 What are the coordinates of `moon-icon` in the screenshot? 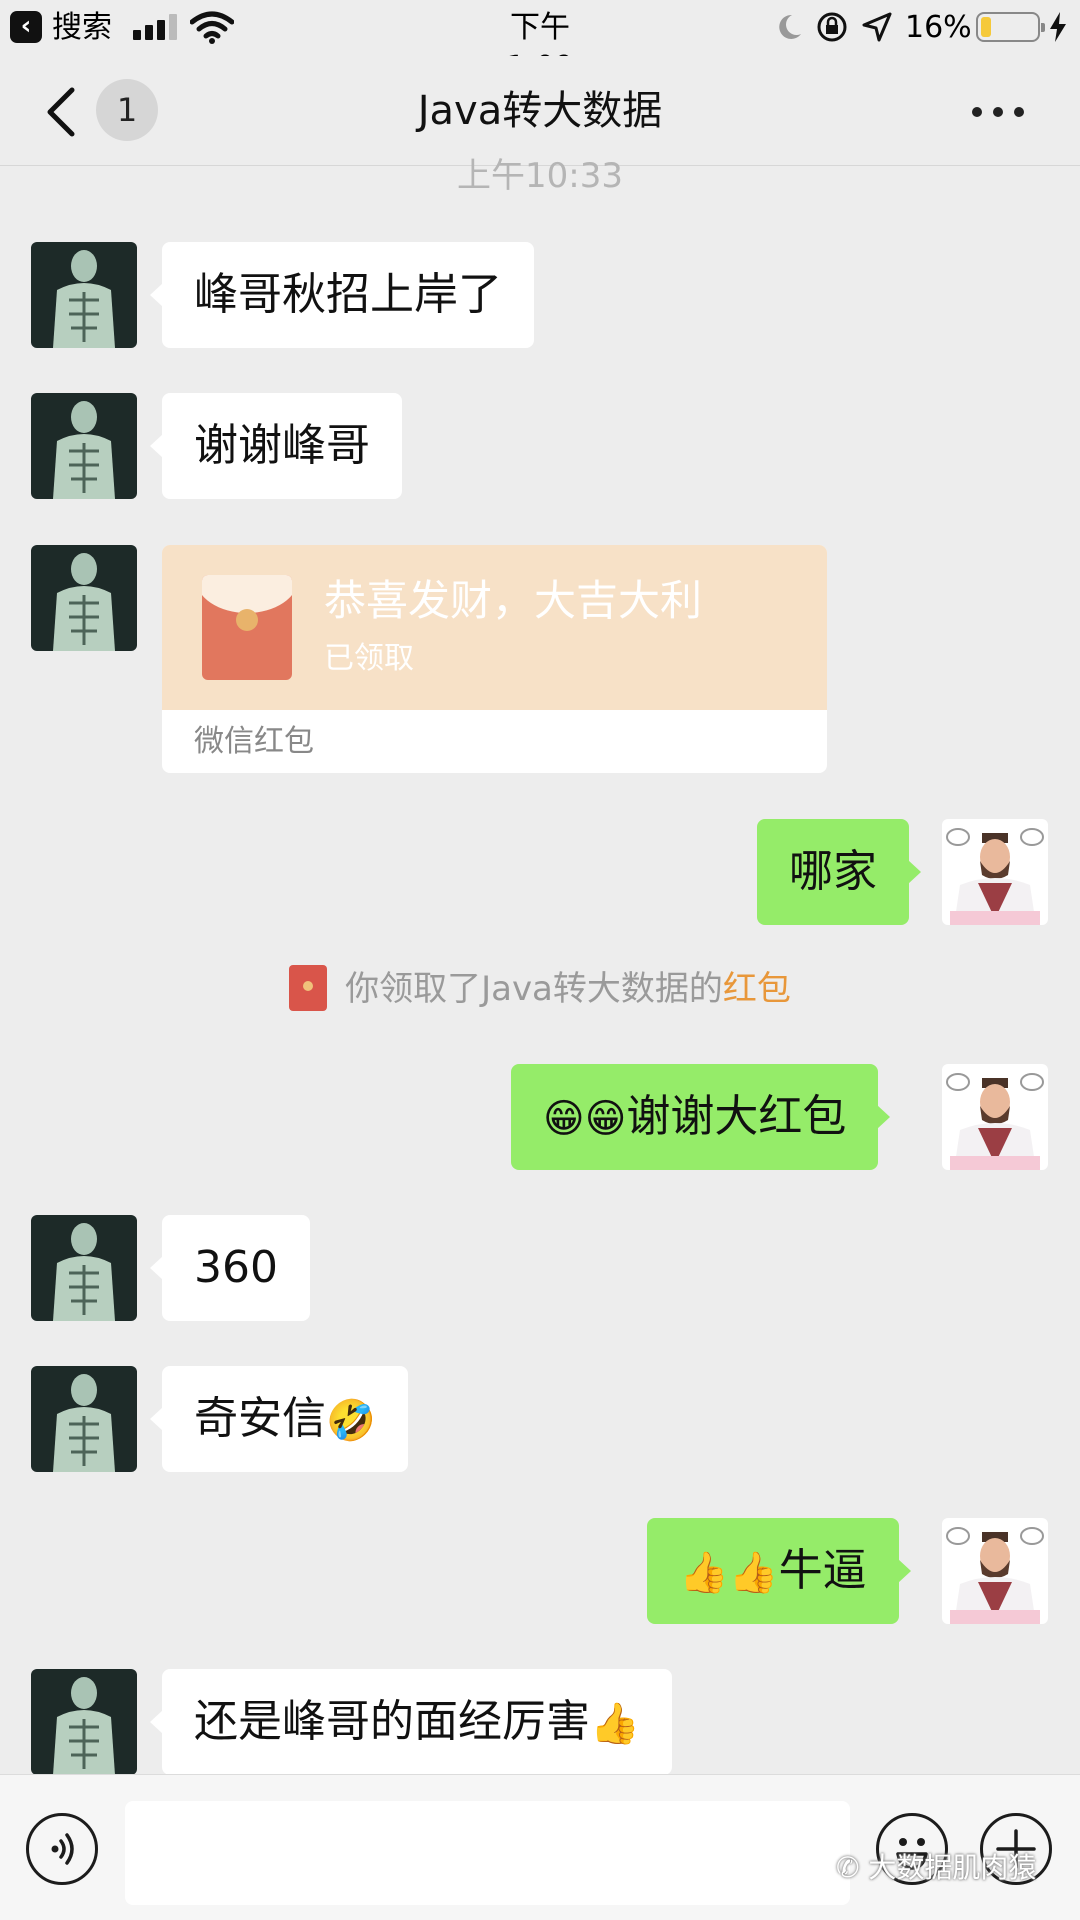 It's located at (790, 26).